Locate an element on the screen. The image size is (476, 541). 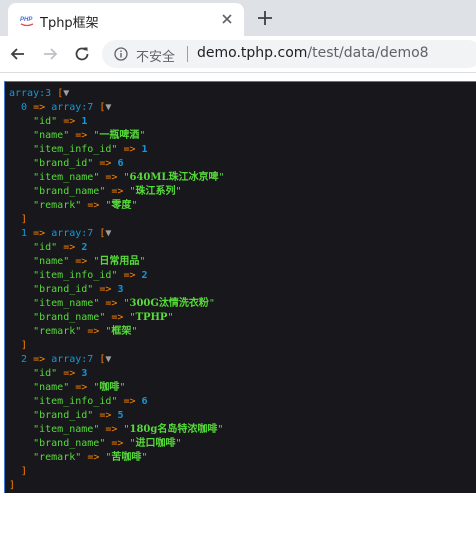
url-path: /test/data/demo8 is located at coordinates (368, 53).